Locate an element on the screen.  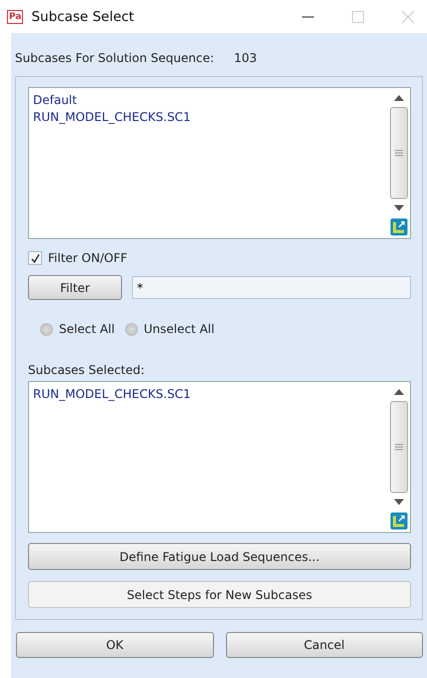
app-icon: Pa is located at coordinates (15, 17).